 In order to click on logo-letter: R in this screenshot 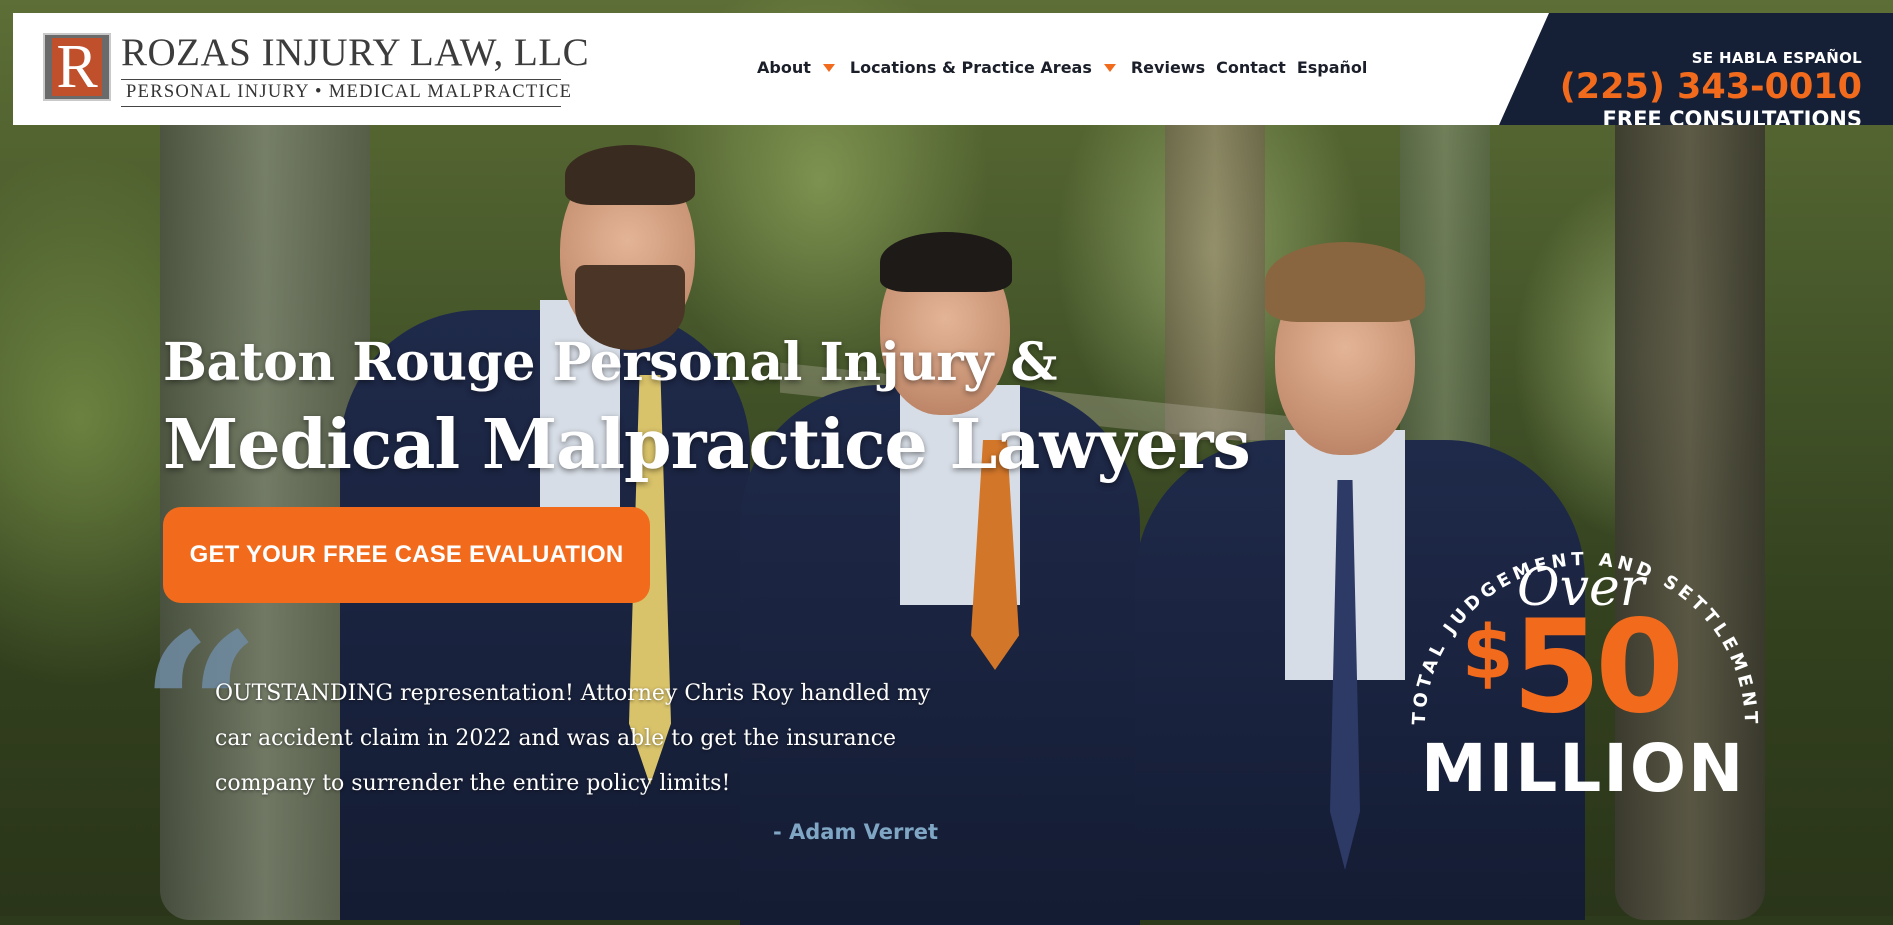, I will do `click(77, 67)`.